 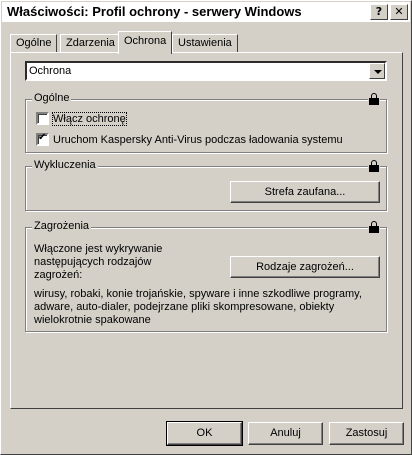 What do you see at coordinates (89, 118) in the screenshot?
I see `enable-protection-label: Włącz ochronę` at bounding box center [89, 118].